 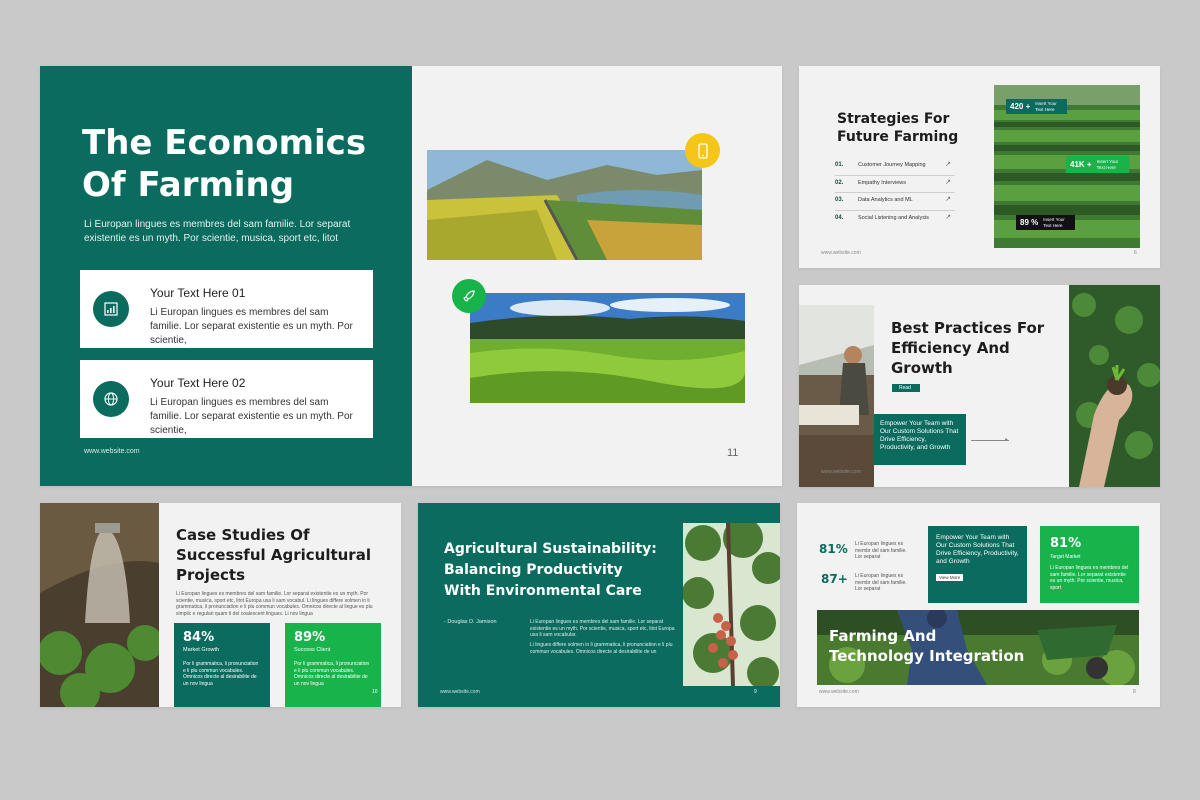 I want to click on stat-badge: 89 % Insert Your Text Here, so click(x=1046, y=222).